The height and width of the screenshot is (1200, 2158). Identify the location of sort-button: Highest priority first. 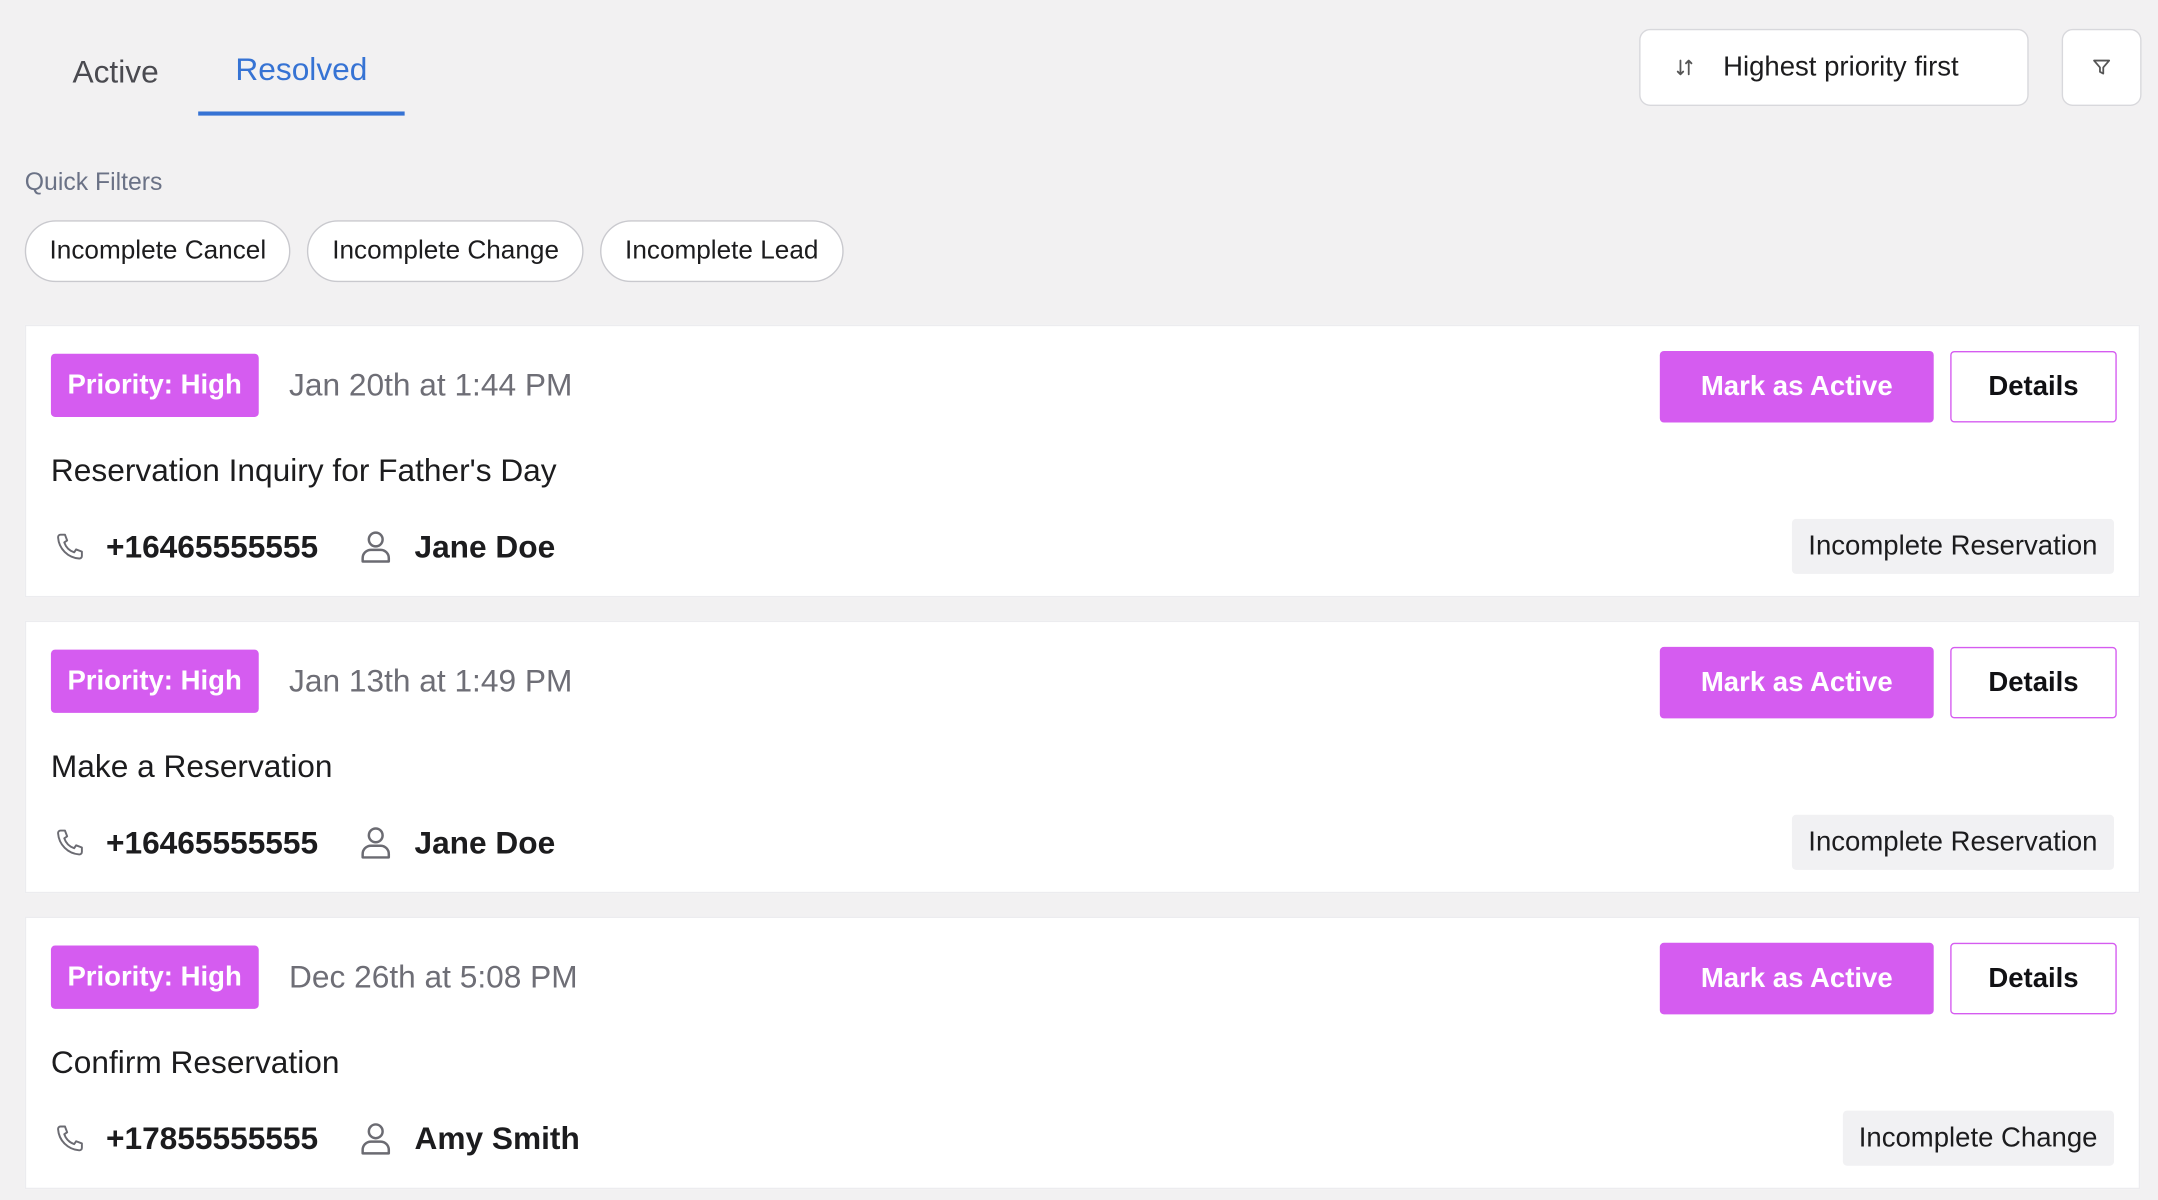
(1834, 67).